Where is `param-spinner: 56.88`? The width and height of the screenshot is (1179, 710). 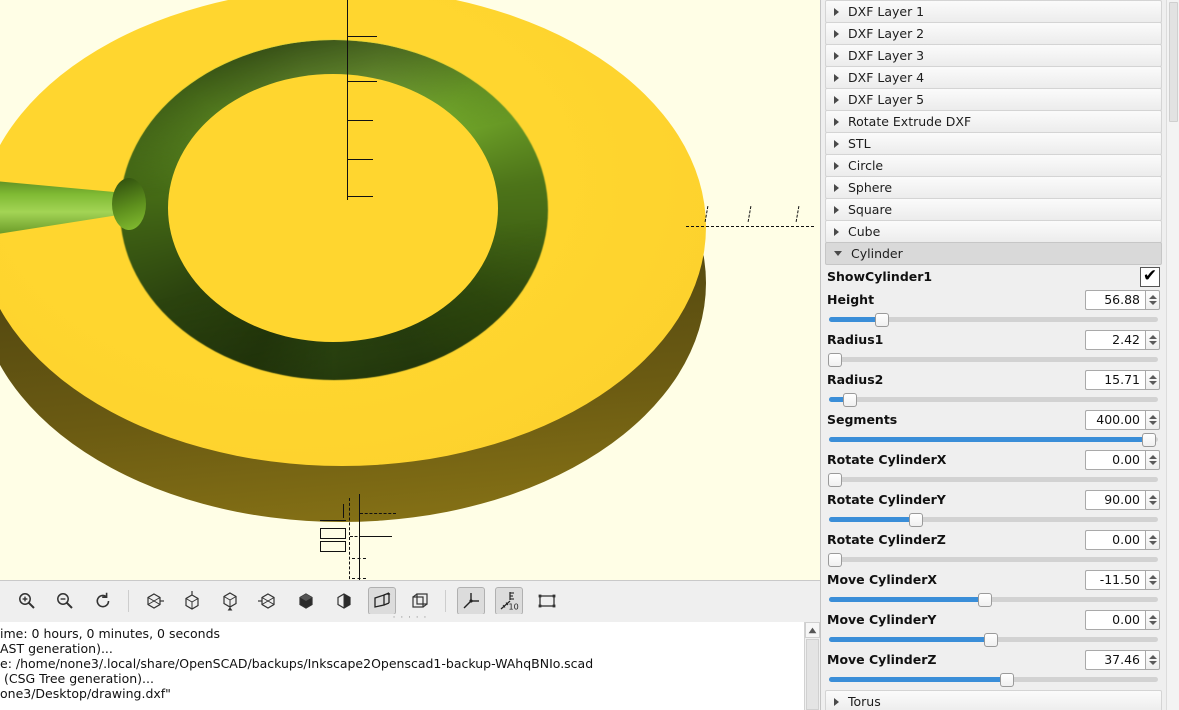
param-spinner: 56.88 is located at coordinates (1122, 299).